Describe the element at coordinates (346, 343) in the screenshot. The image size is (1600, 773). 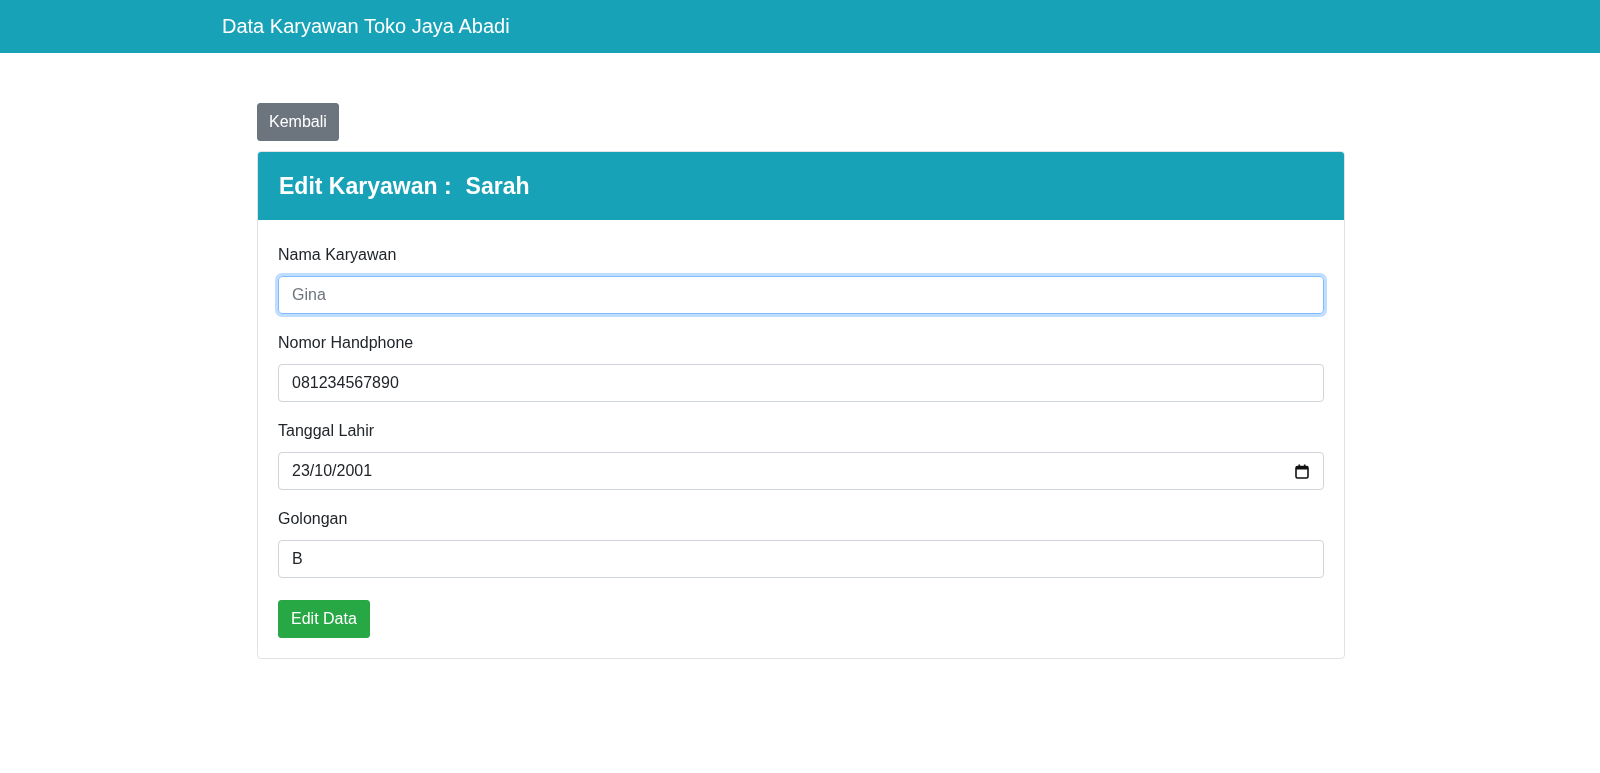
I see `field-label: Nomor Handphone` at that location.